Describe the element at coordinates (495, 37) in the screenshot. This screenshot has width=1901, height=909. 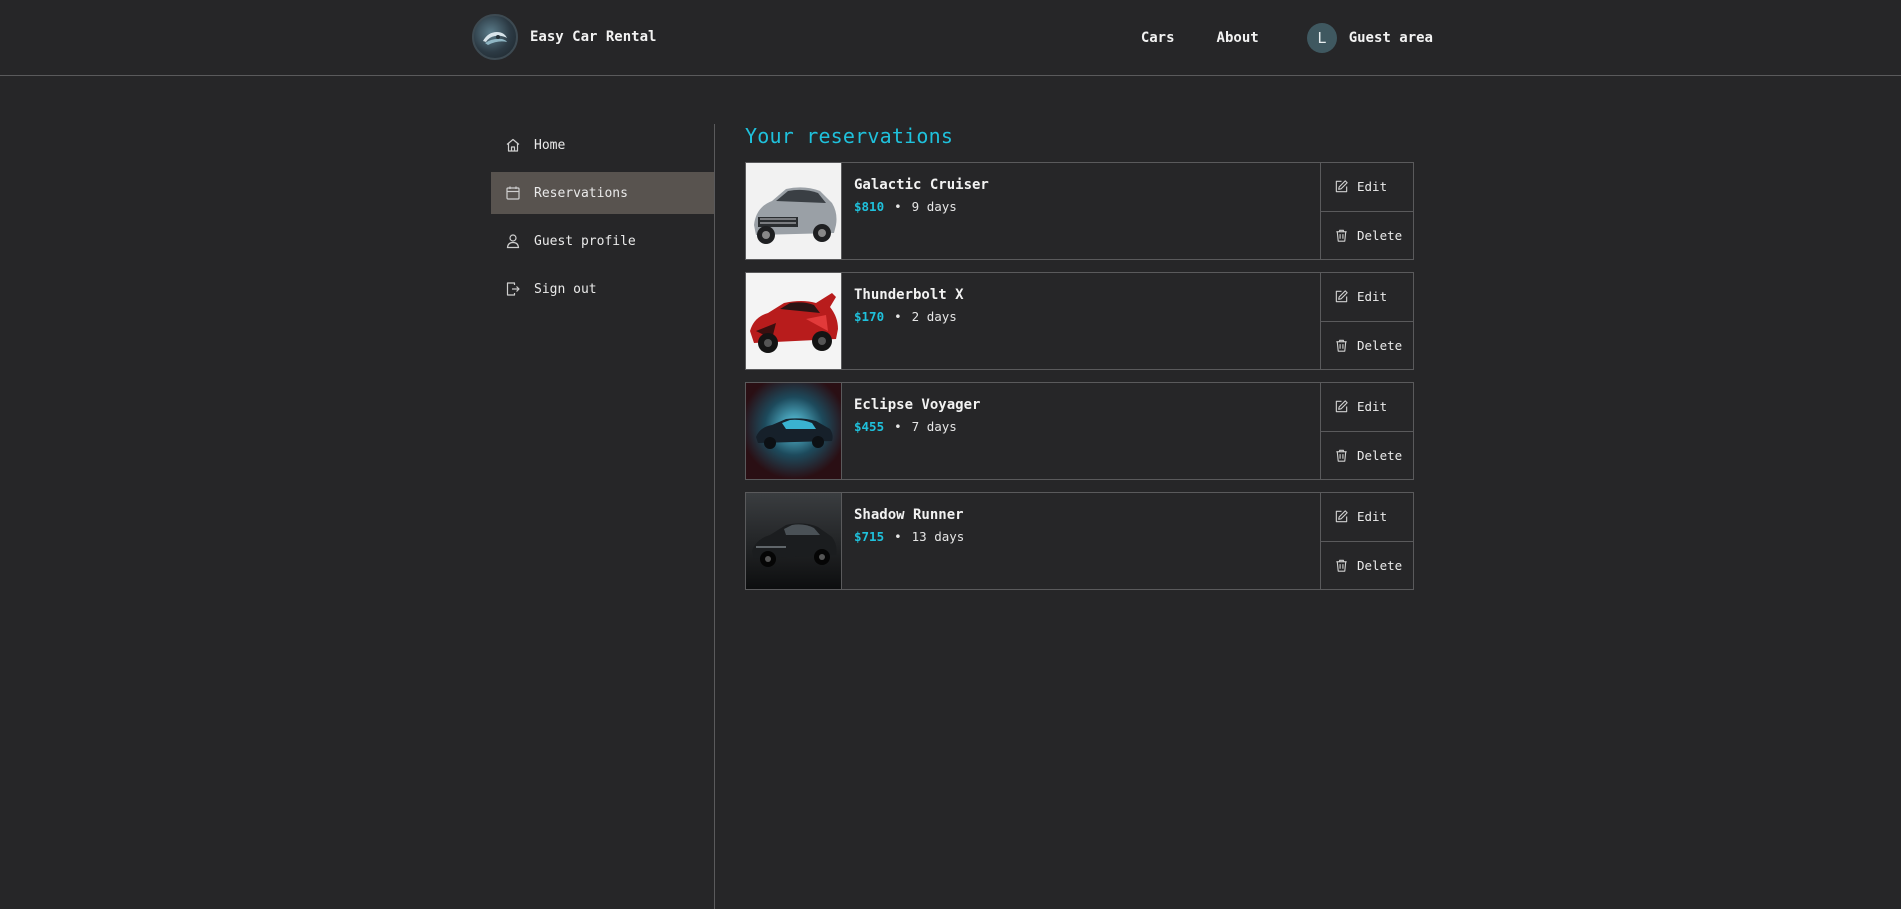
I see `logo-icon` at that location.